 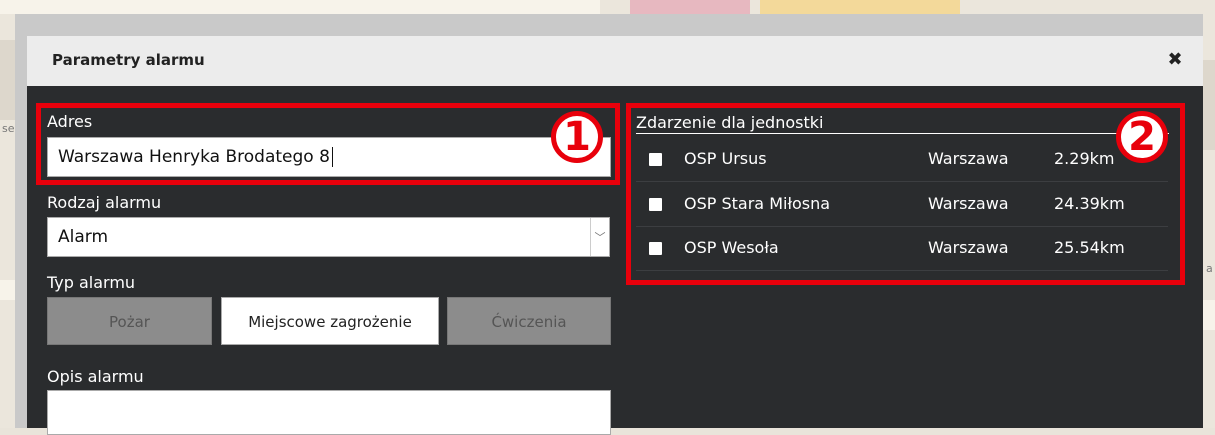 What do you see at coordinates (91, 282) in the screenshot?
I see `alarm-type-label: Typ alarmu` at bounding box center [91, 282].